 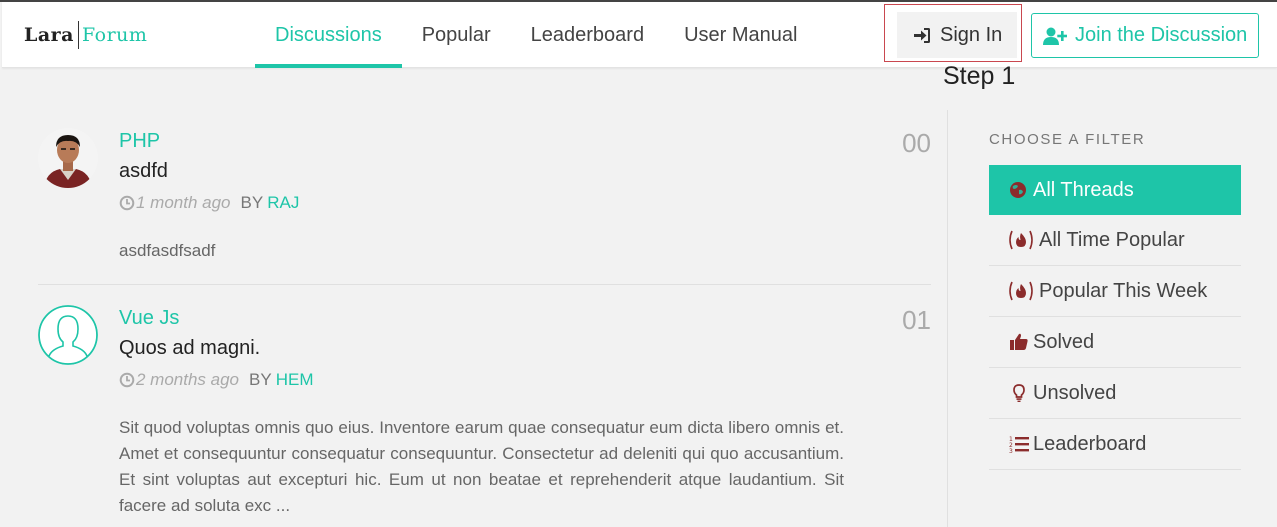 What do you see at coordinates (1083, 189) in the screenshot?
I see `filter-label: All Threads` at bounding box center [1083, 189].